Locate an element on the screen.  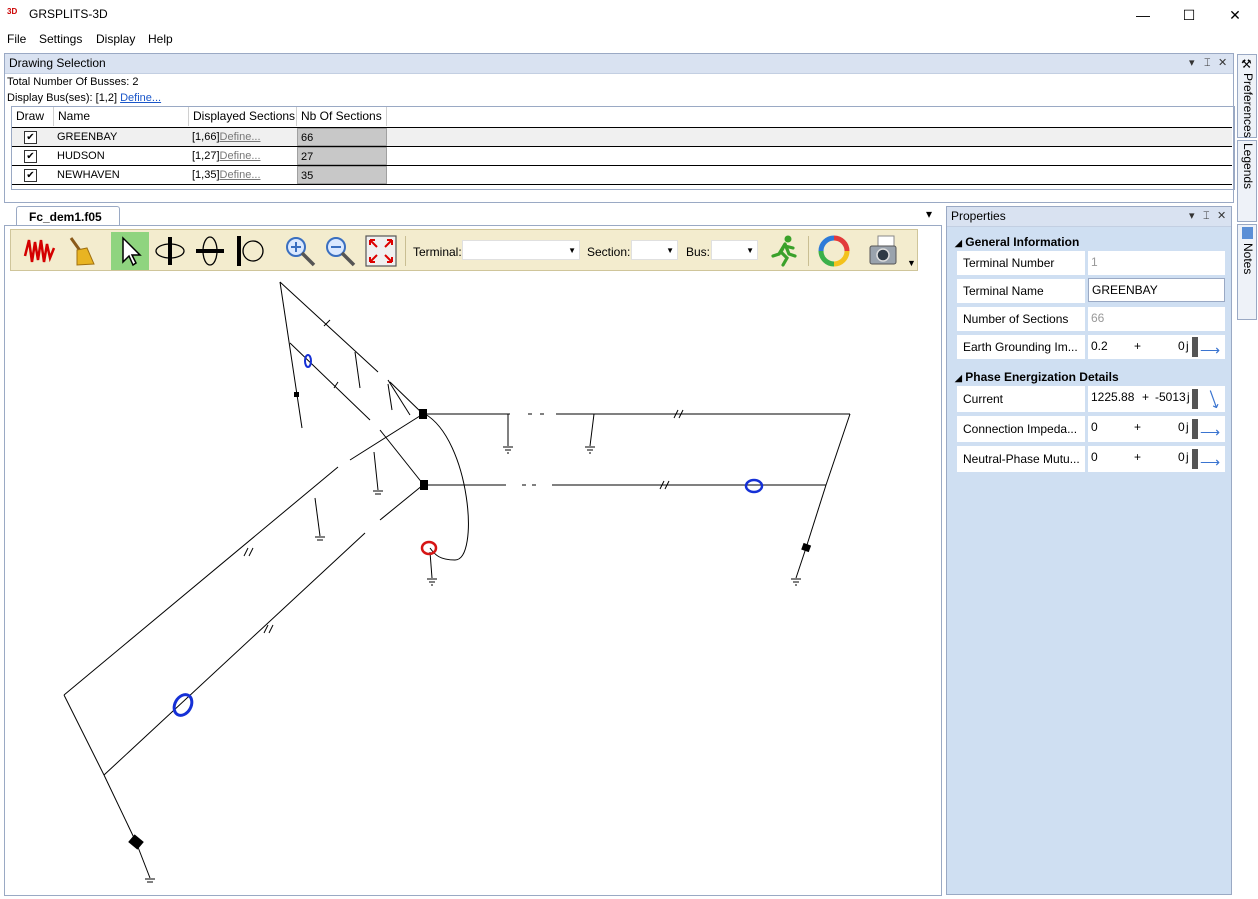
terminal-number-label: Terminal Number is located at coordinates (1021, 263).